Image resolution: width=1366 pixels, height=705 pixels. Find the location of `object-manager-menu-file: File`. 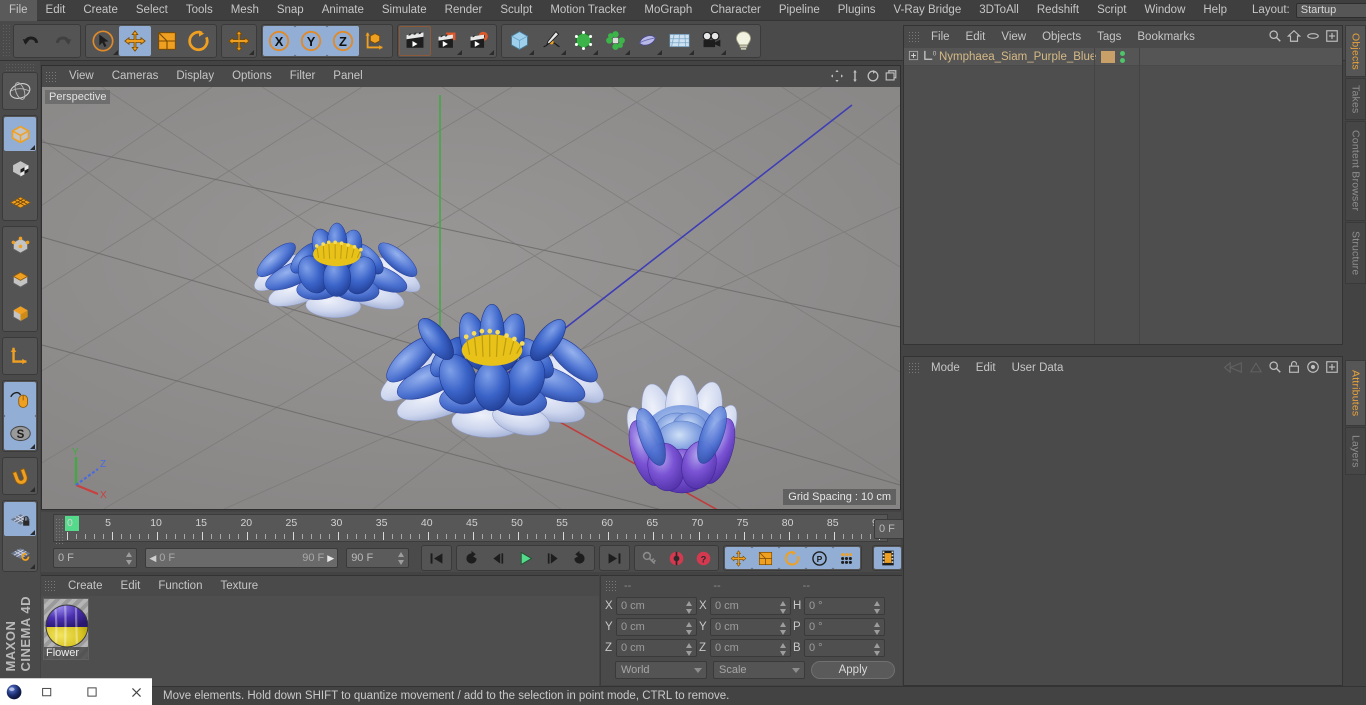

object-manager-menu-file: File is located at coordinates (940, 37).